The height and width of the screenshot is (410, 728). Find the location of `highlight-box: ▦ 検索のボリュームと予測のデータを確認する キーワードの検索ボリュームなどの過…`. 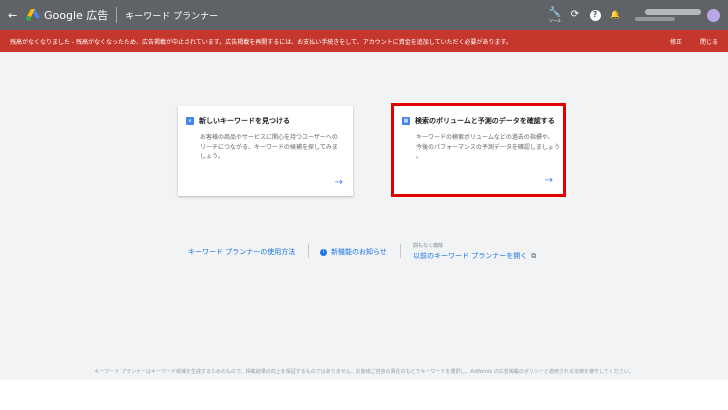

highlight-box: ▦ 検索のボリュームと予測のデータを確認する キーワードの検索ボリュームなどの過… is located at coordinates (478, 150).